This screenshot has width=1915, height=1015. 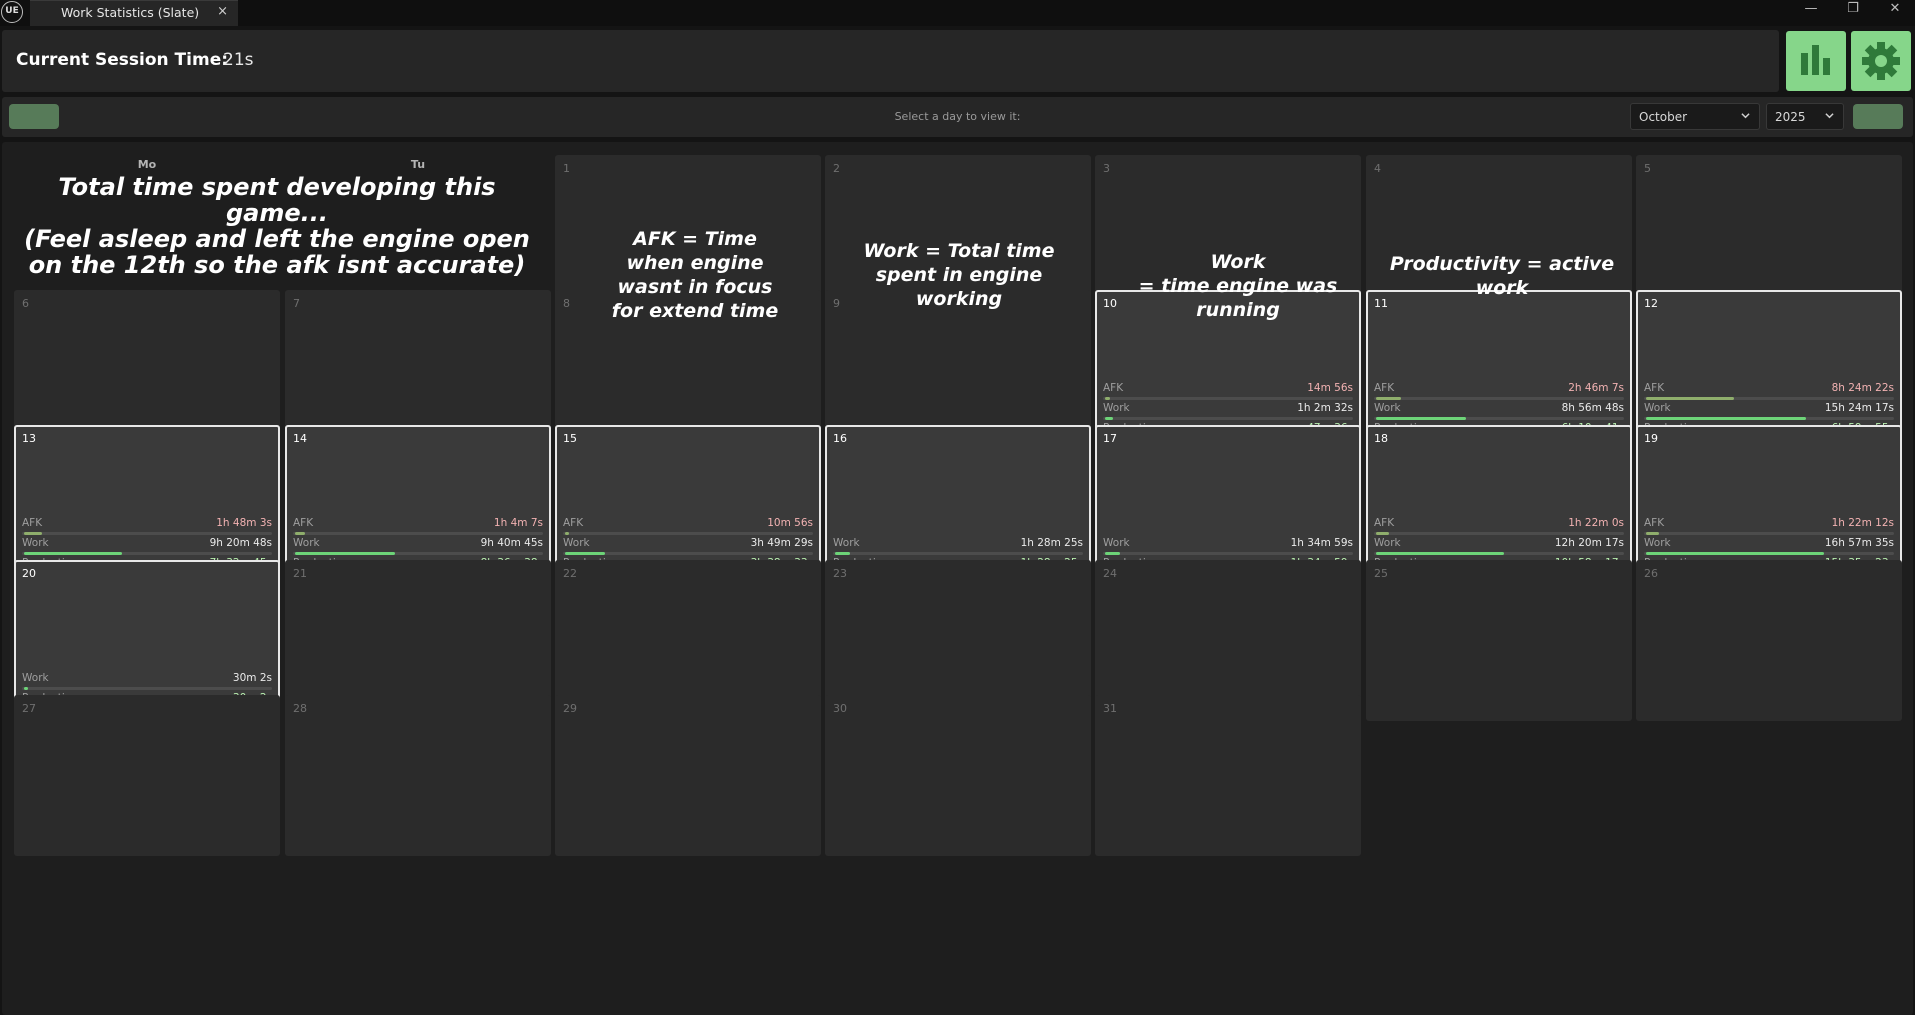 I want to click on work-value: 15h 24m 17s, so click(x=1859, y=408).